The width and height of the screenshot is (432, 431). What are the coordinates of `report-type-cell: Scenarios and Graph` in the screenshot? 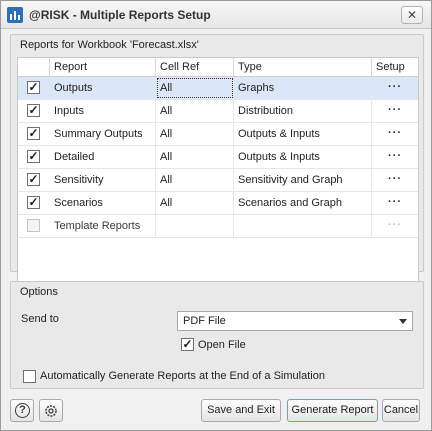 It's located at (303, 203).